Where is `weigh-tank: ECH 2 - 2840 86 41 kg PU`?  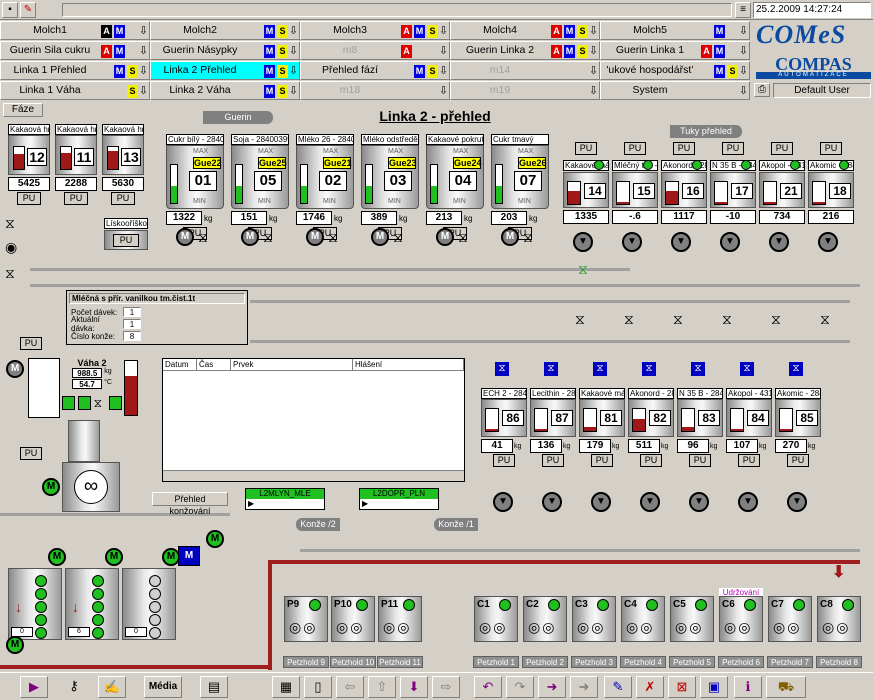
weigh-tank: ECH 2 - 2840 86 41 kg PU is located at coordinates (504, 428).